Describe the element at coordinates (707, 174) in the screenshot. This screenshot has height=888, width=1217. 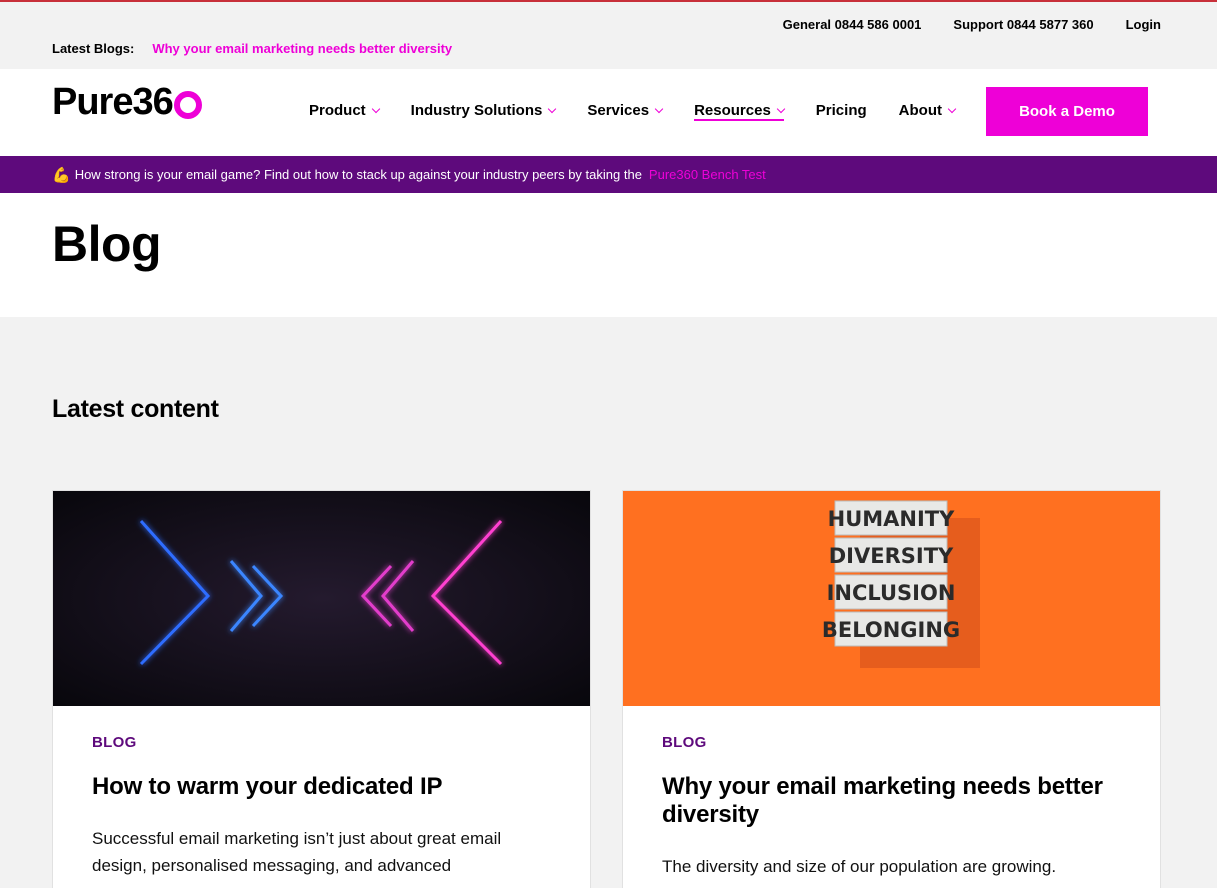
I see `bench-test-link: Pure360 Bench Test` at that location.